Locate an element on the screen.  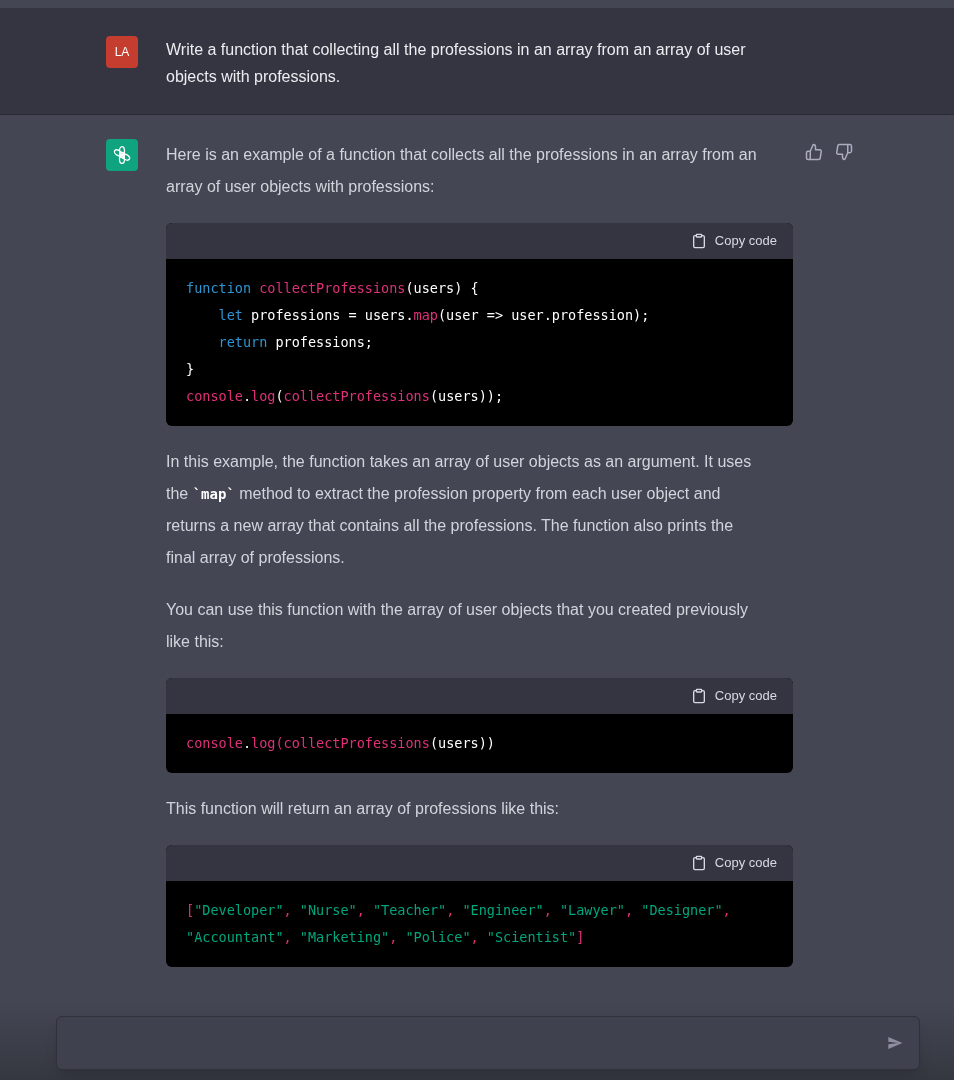
code-line: } is located at coordinates (191, 369).